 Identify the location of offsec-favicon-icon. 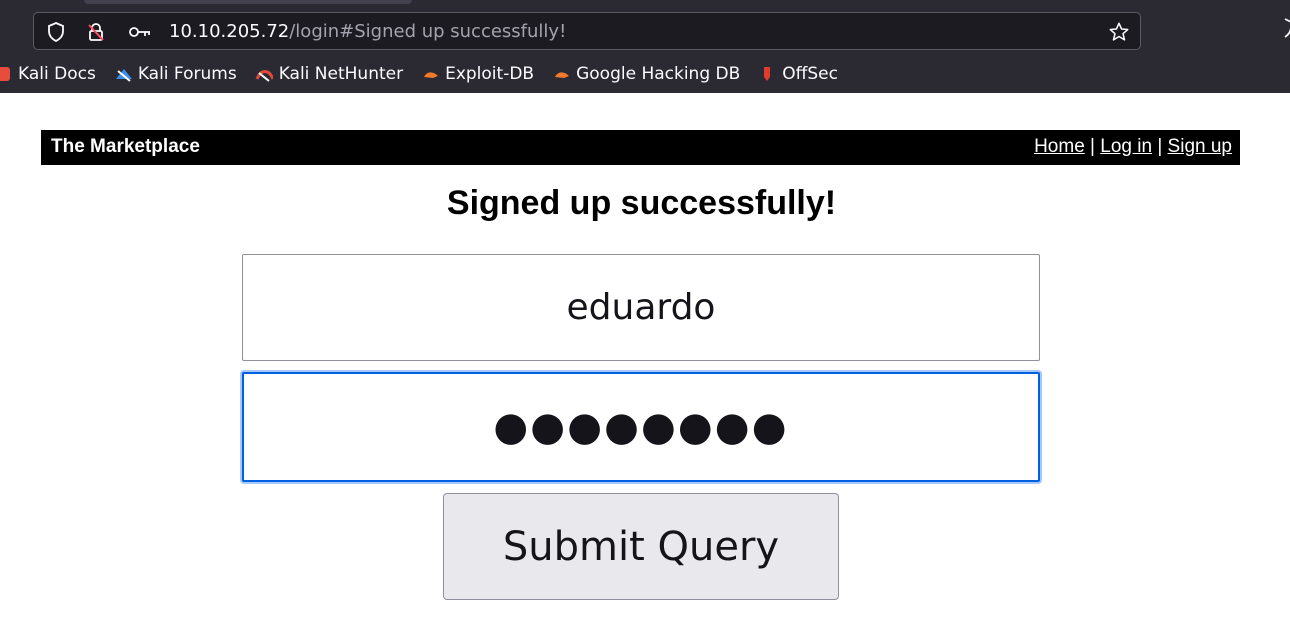
(767, 74).